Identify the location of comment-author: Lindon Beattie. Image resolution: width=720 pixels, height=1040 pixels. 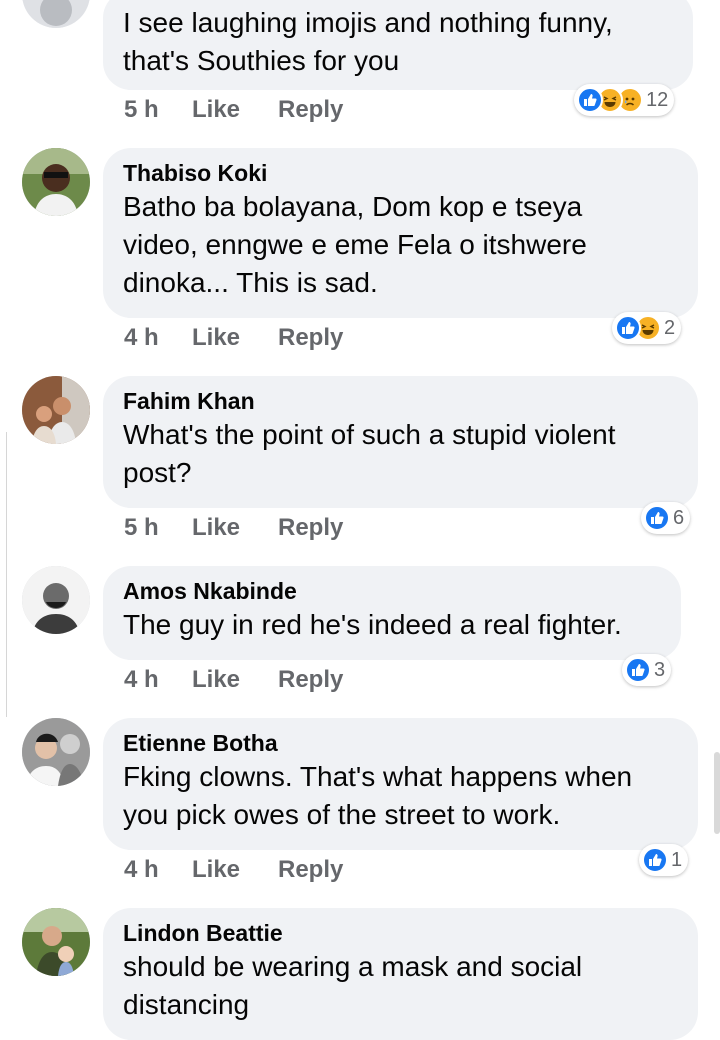
(400, 933).